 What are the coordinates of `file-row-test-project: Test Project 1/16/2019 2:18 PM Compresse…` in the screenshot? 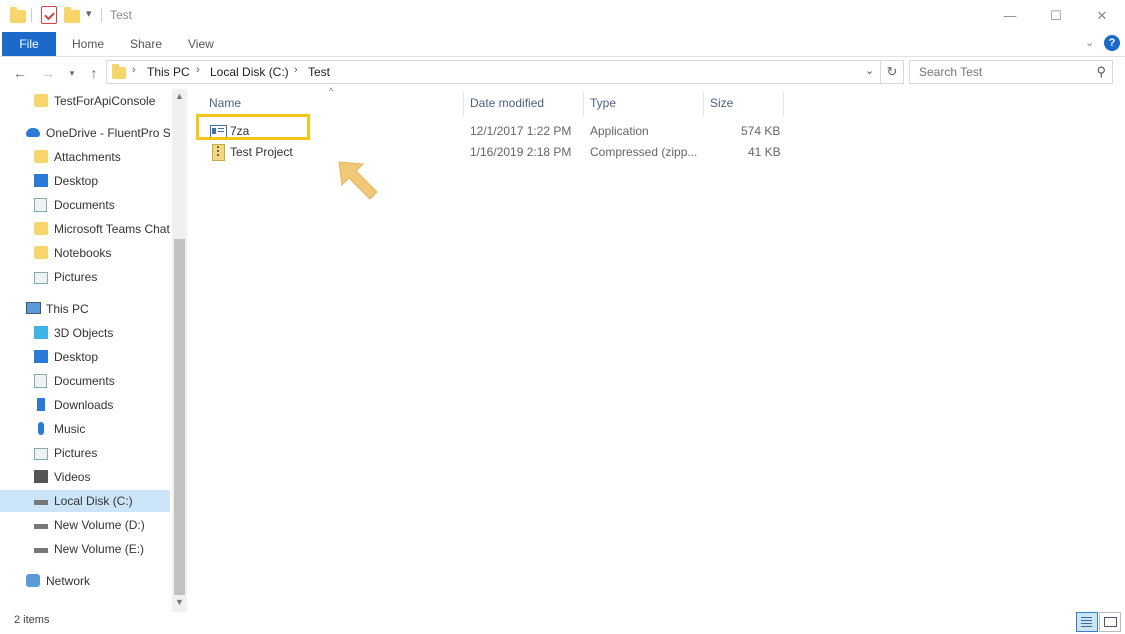 It's located at (494, 152).